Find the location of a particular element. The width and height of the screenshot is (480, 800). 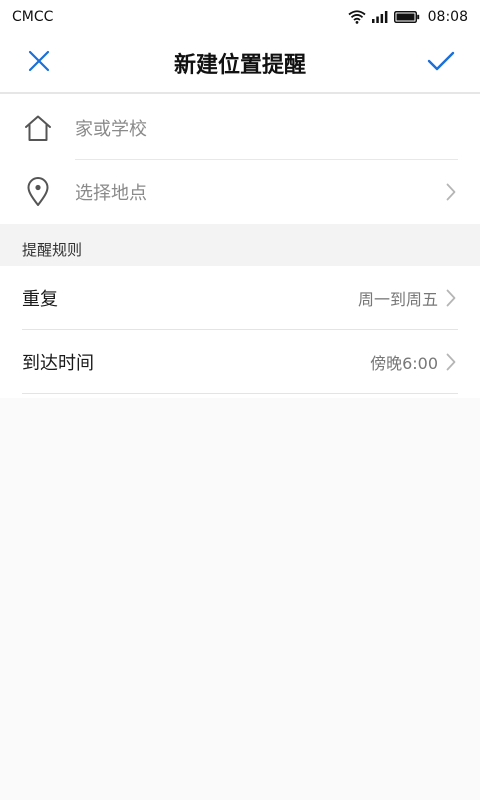

repeat-row: 重复 周一到周五 is located at coordinates (240, 298).